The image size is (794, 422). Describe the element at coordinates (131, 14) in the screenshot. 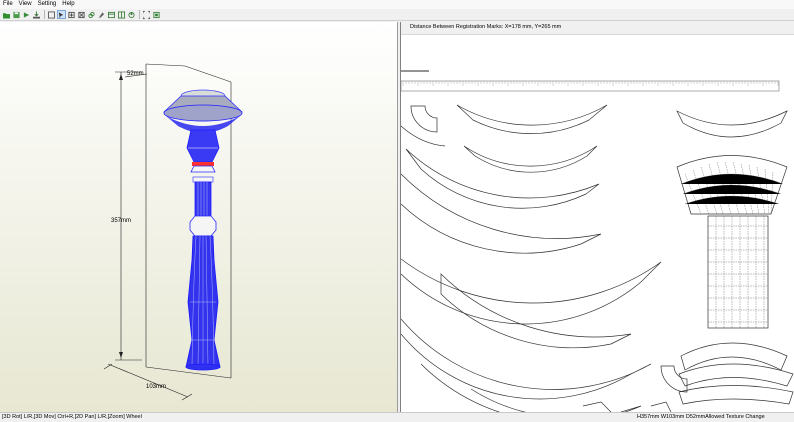

I see `reset-icon` at that location.